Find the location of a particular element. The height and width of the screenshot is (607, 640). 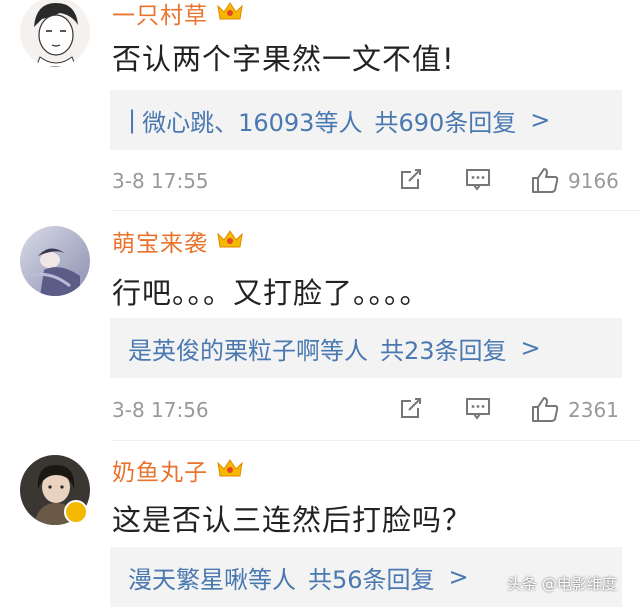

reply-total: 共23条回复 is located at coordinates (443, 350).